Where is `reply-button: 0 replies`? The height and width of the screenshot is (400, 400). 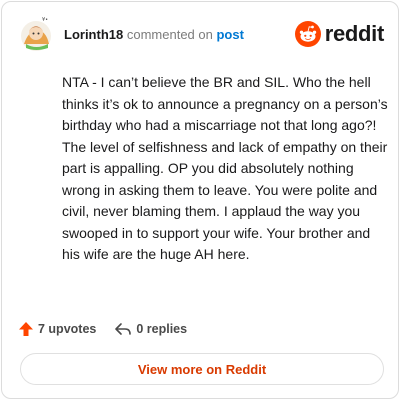
reply-button: 0 replies is located at coordinates (150, 329).